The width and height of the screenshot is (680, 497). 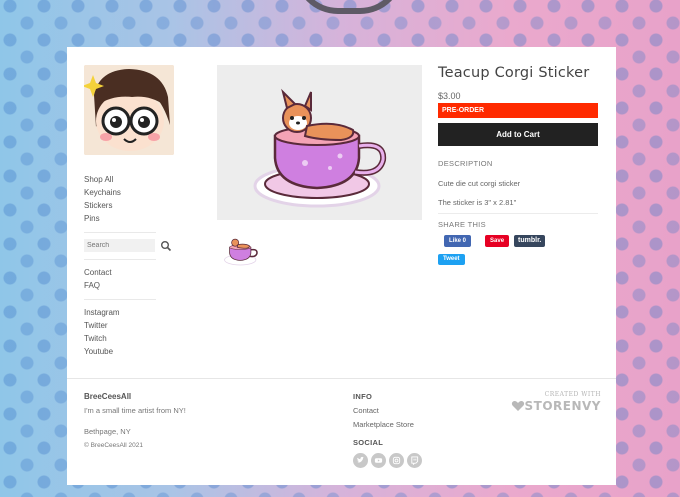 I want to click on footer-brand: BreeCeesAll, so click(x=108, y=396).